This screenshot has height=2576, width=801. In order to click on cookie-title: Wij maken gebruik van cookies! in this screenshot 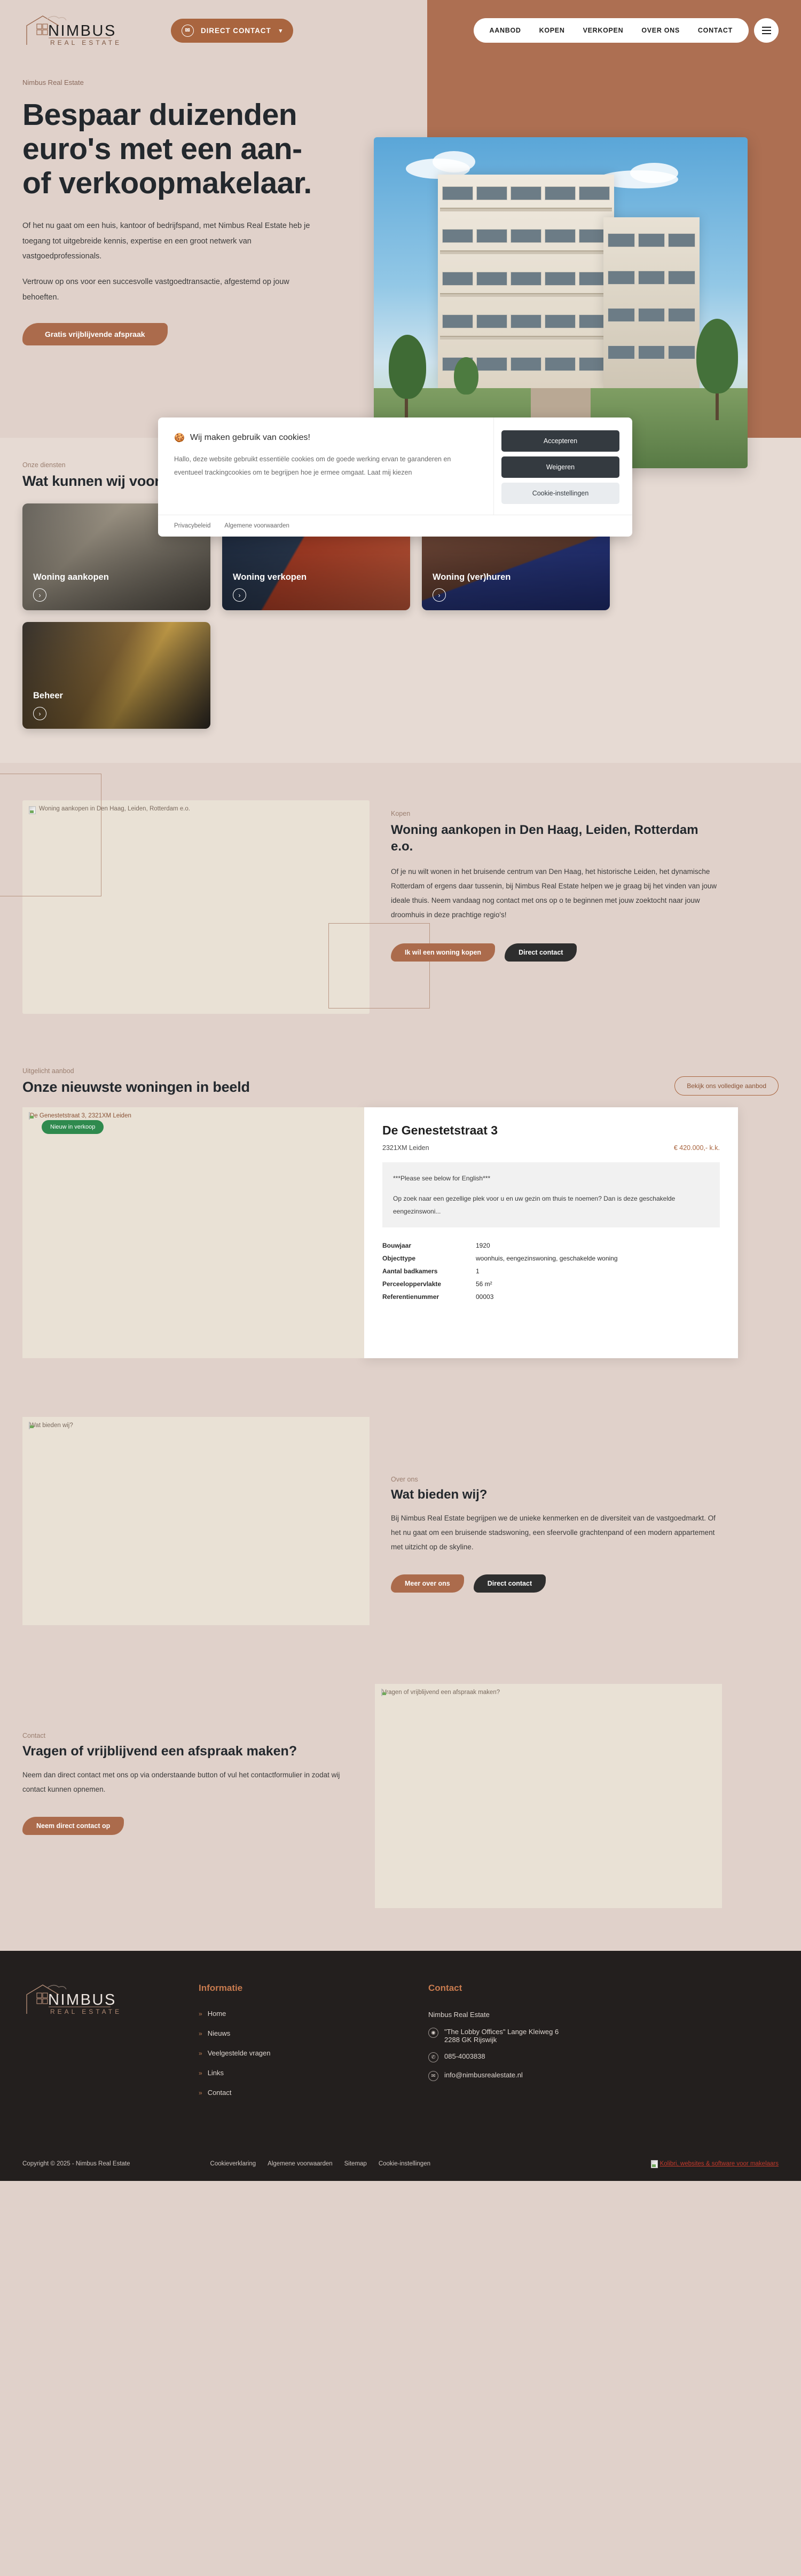, I will do `click(250, 437)`.